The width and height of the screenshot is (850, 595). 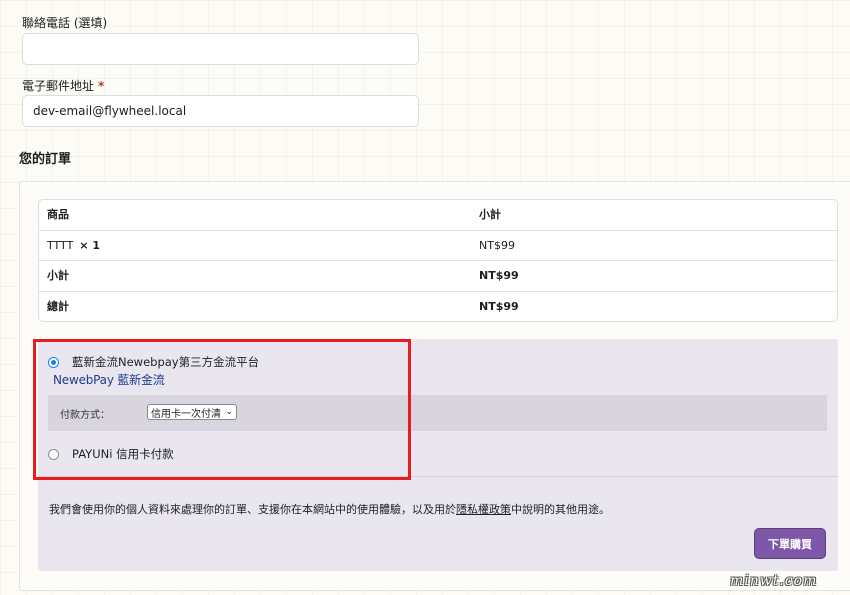 I want to click on item-name: TTTT × 1, so click(x=73, y=246).